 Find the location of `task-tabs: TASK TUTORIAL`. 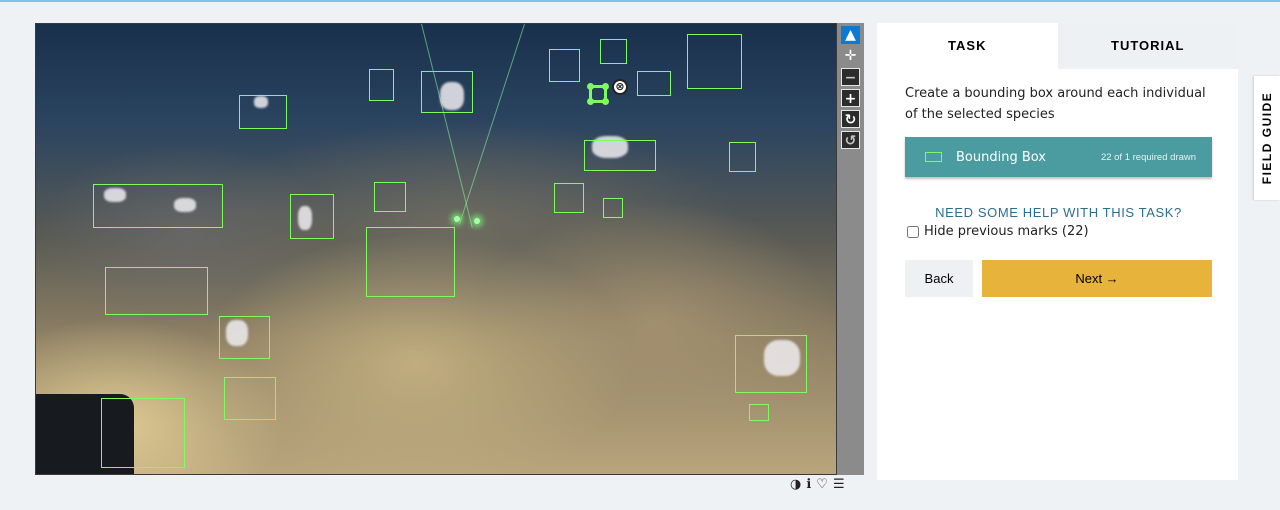

task-tabs: TASK TUTORIAL is located at coordinates (1057, 46).